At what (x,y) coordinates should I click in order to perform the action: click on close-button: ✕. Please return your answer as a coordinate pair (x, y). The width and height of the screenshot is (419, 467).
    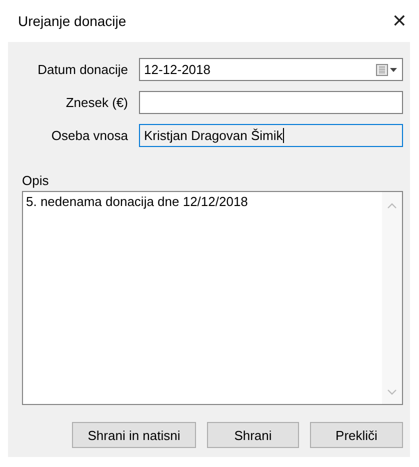
    Looking at the image, I should click on (399, 21).